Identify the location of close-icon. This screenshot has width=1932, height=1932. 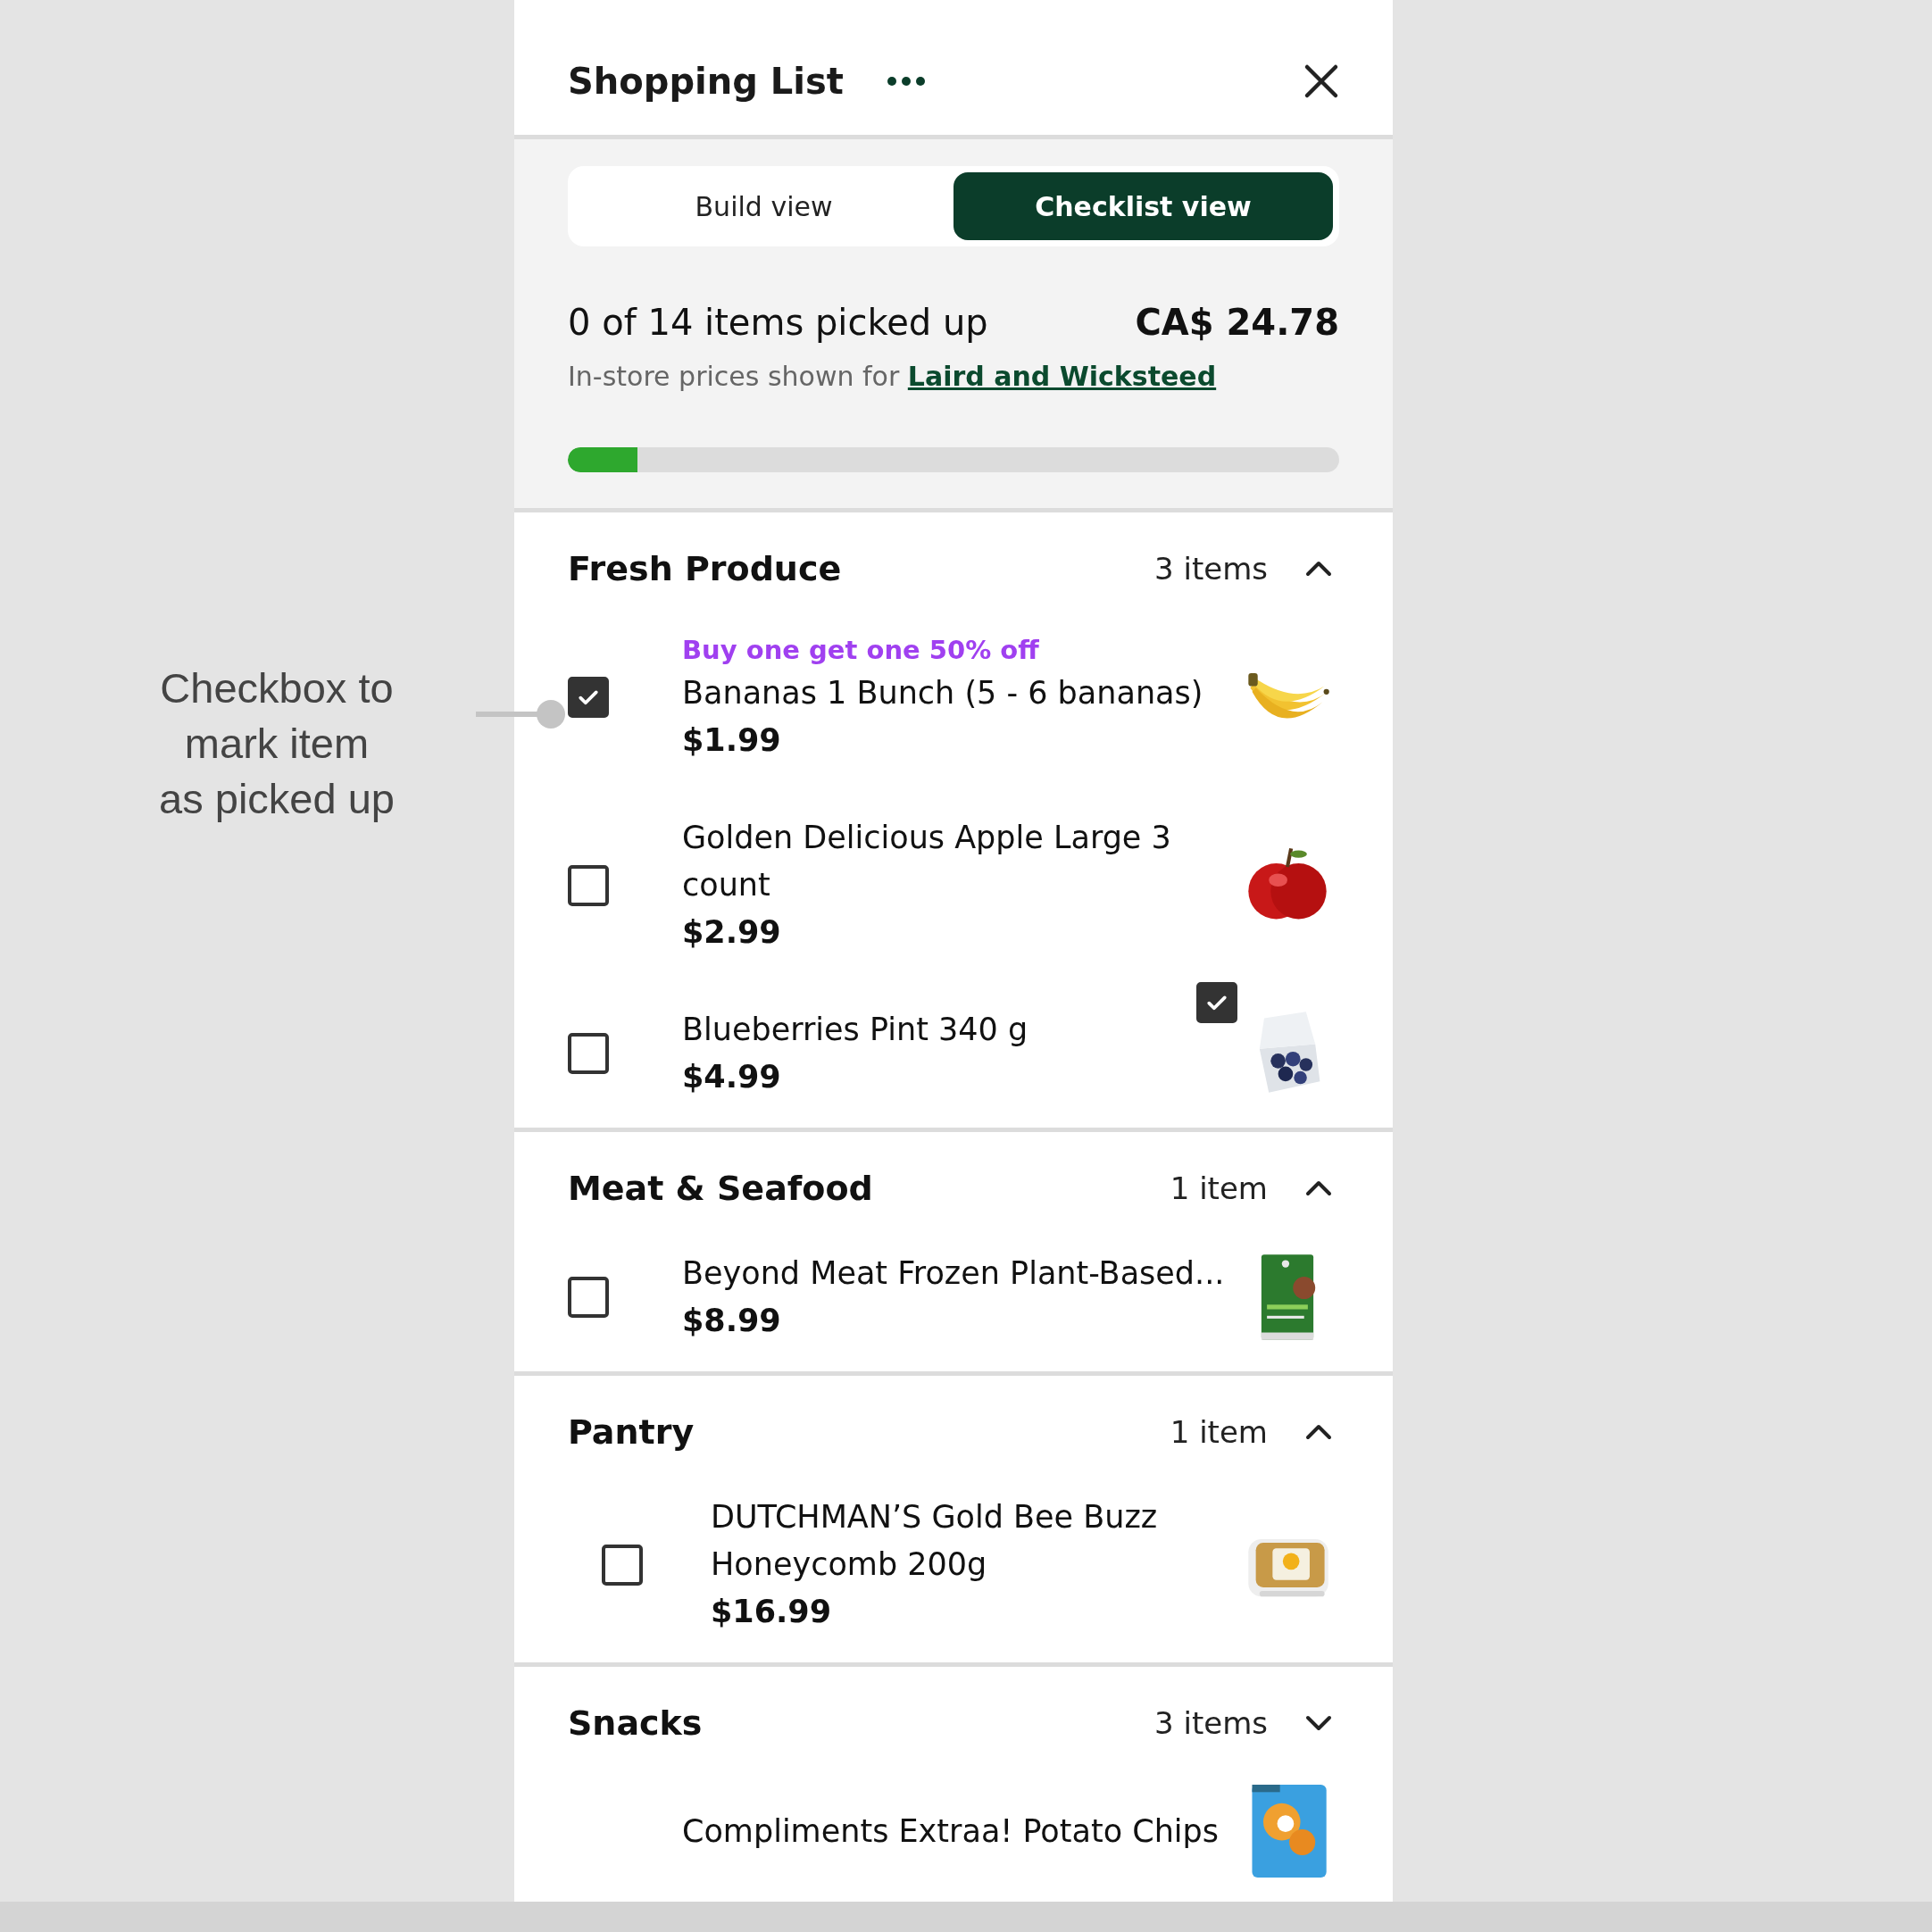
(1321, 80).